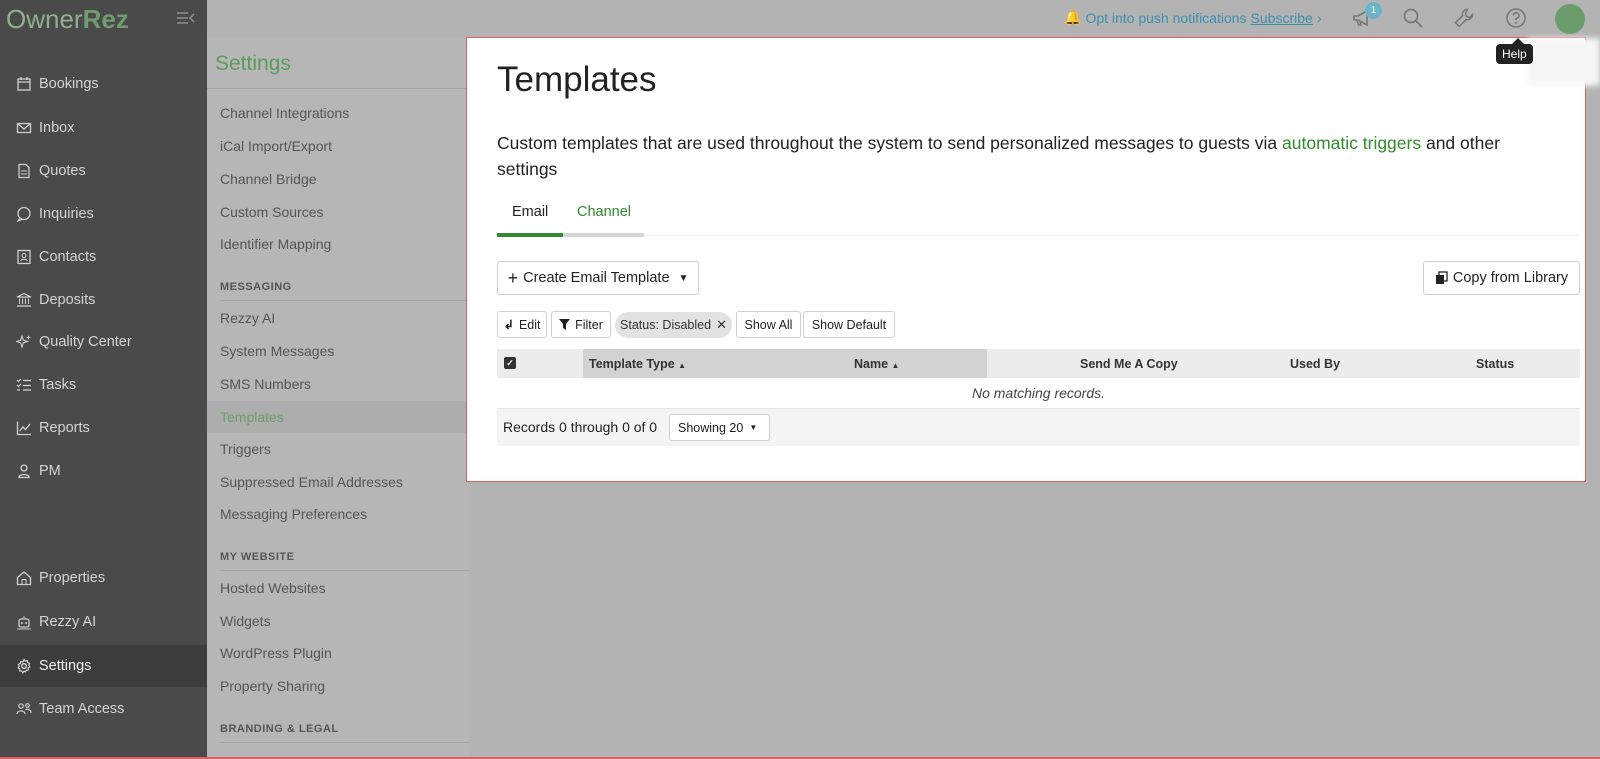 The width and height of the screenshot is (1600, 759). I want to click on wrench-icon, so click(1464, 18).